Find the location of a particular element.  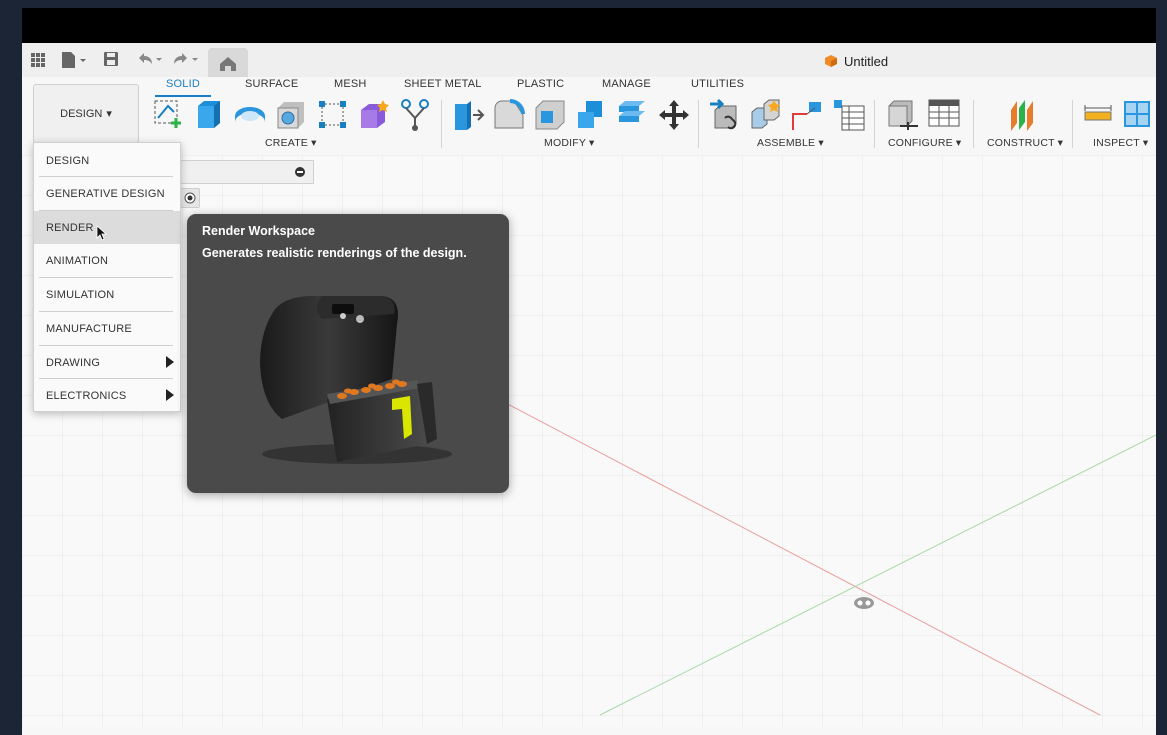

active-tab-indicator is located at coordinates (183, 96).